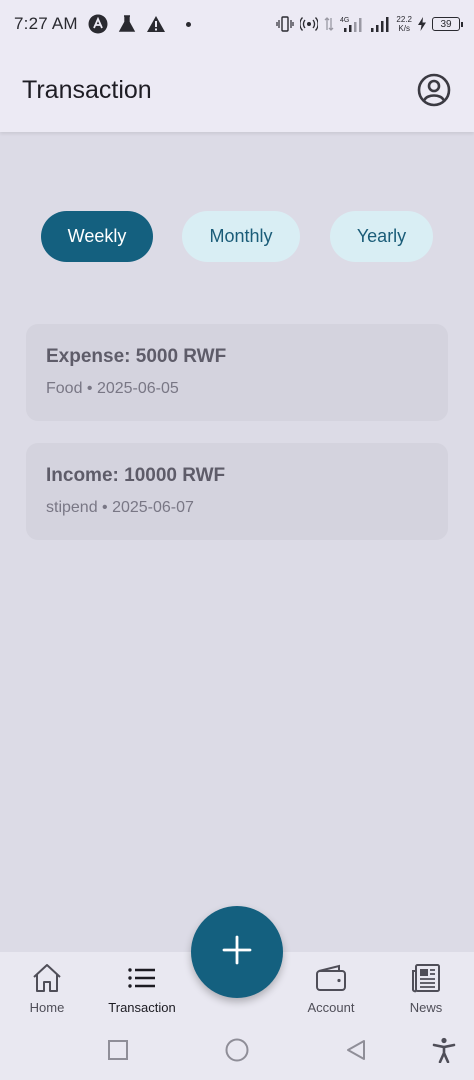 The width and height of the screenshot is (474, 1080). I want to click on recent-apps-icon, so click(118, 1050).